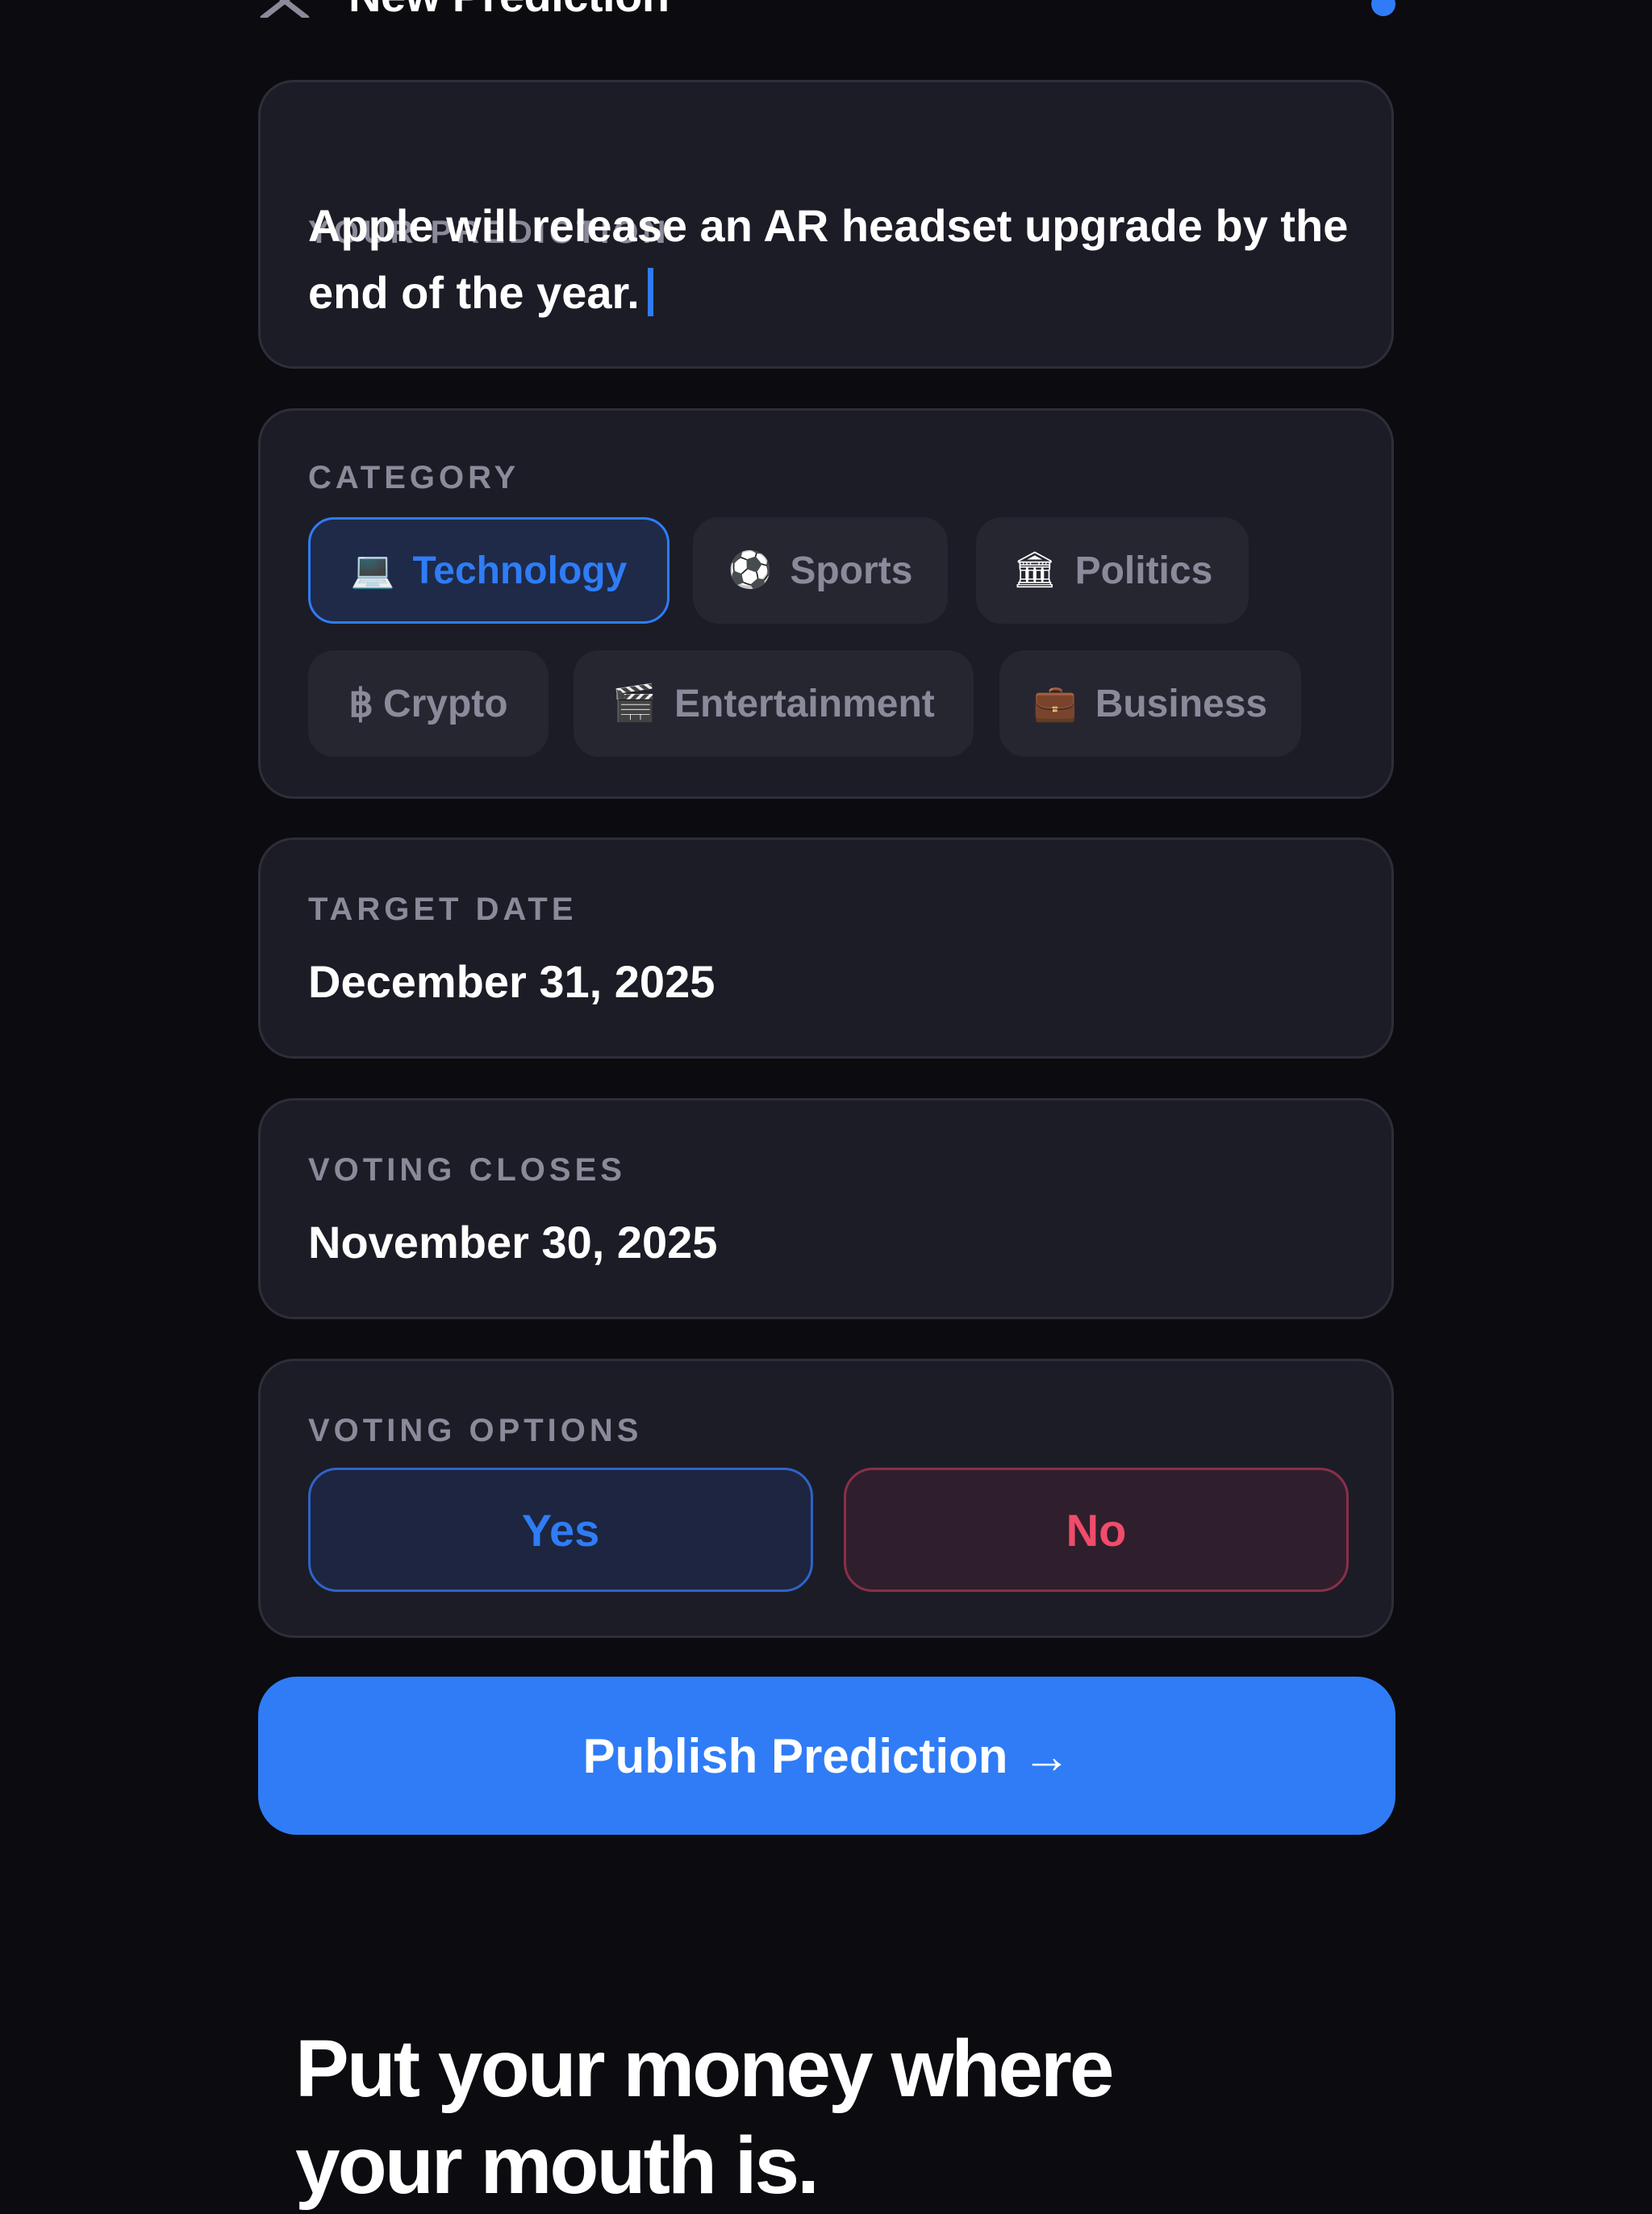  I want to click on category-chip-technology: 💻 Technology, so click(489, 570).